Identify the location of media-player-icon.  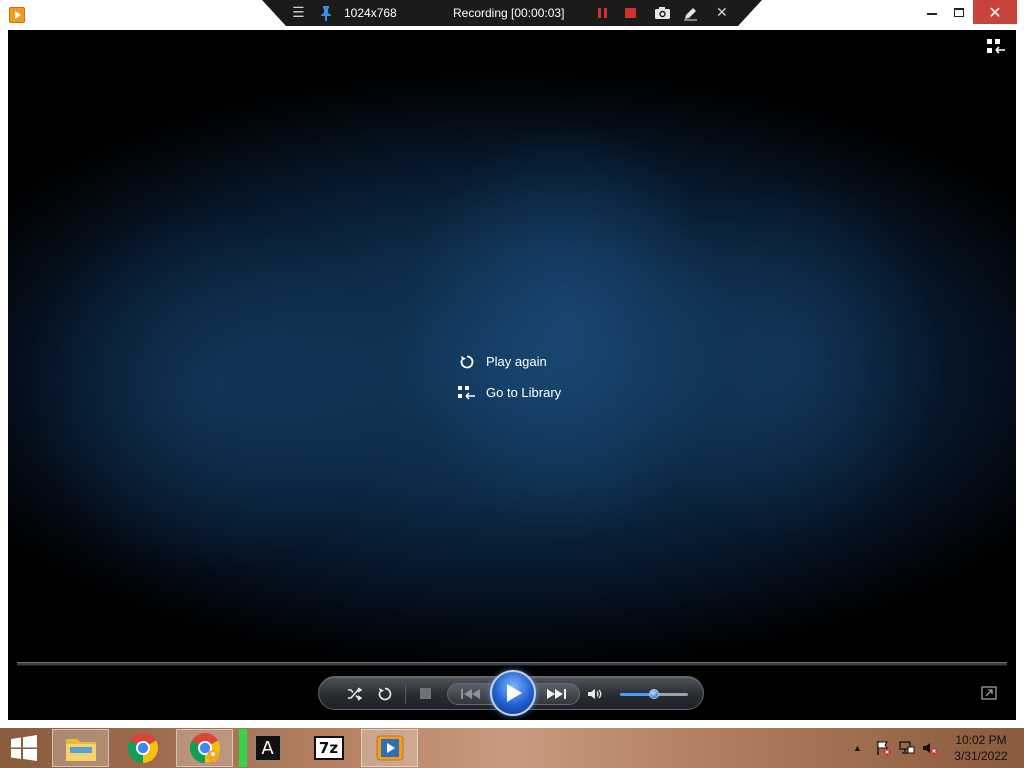
(389, 748).